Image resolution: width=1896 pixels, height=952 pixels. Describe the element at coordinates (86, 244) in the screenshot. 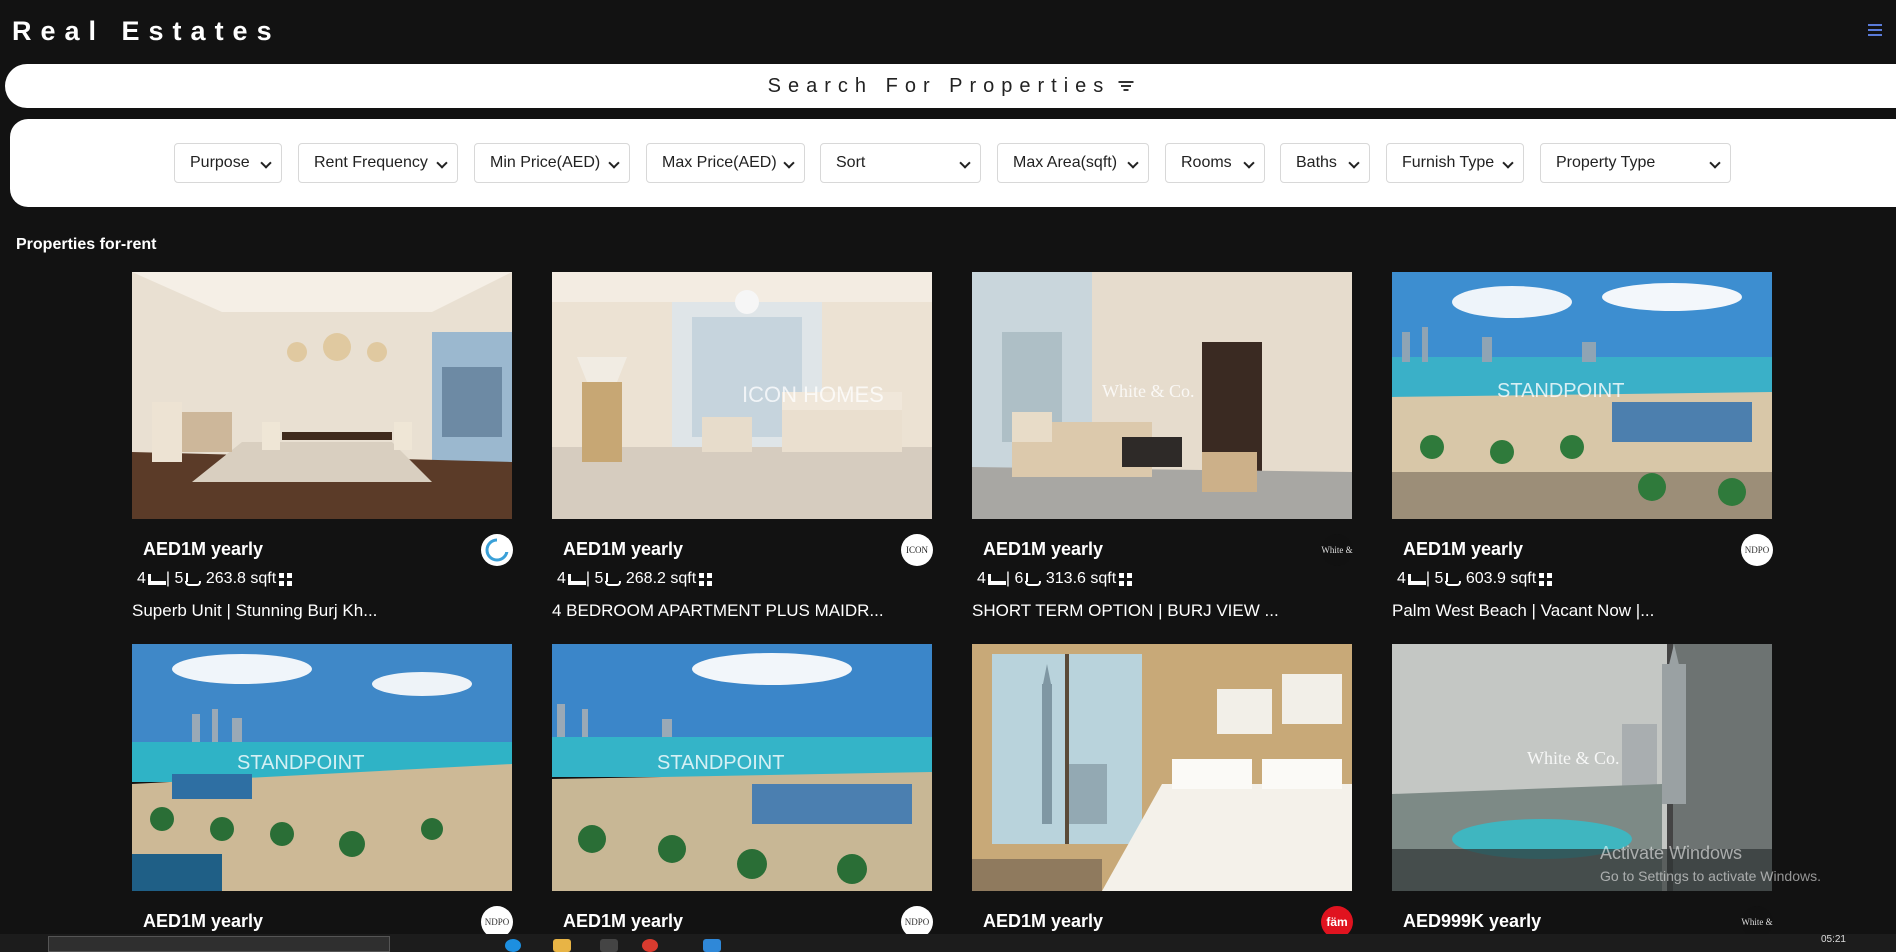

I see `section-title: Properties for-rent` at that location.